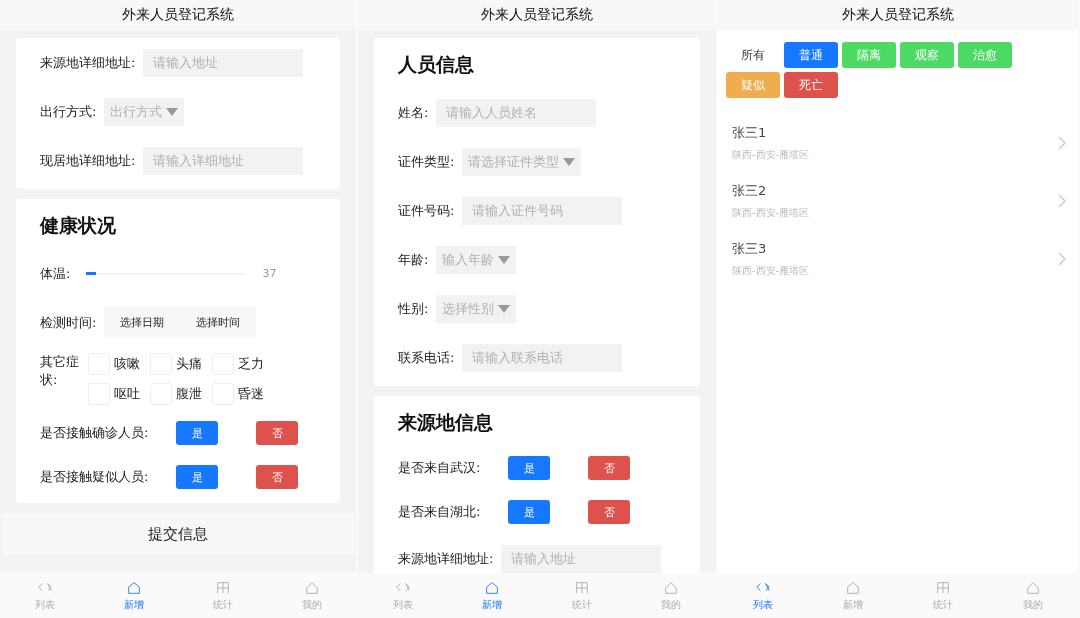  Describe the element at coordinates (476, 259) in the screenshot. I see `dropdown: 输入年龄` at that location.